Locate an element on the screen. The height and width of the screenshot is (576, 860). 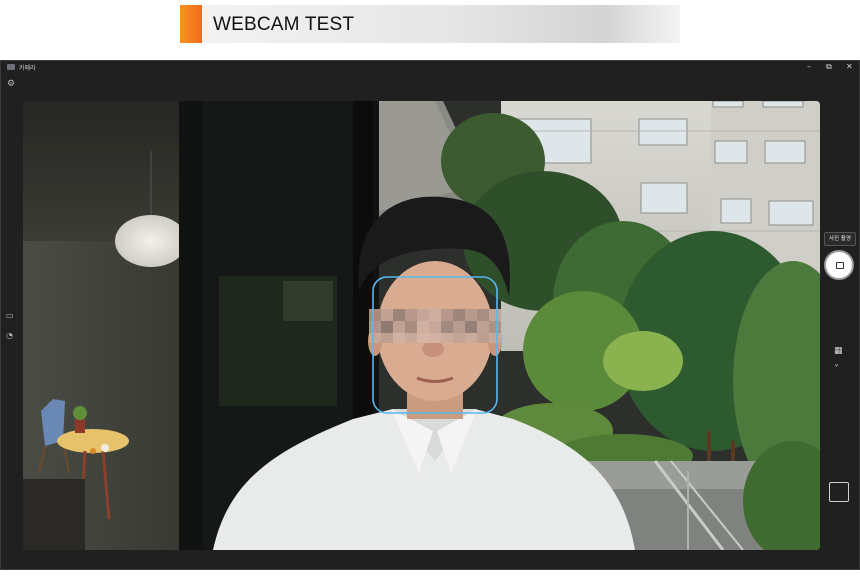
chevron-down-icon: ˅ is located at coordinates (836, 369).